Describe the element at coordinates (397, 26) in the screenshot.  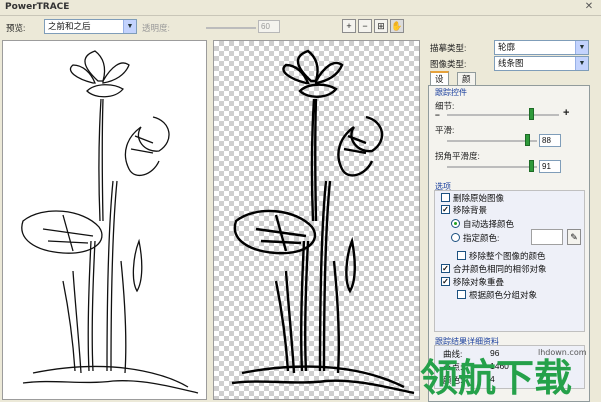
I see `pan-hand-icon: ✋` at that location.